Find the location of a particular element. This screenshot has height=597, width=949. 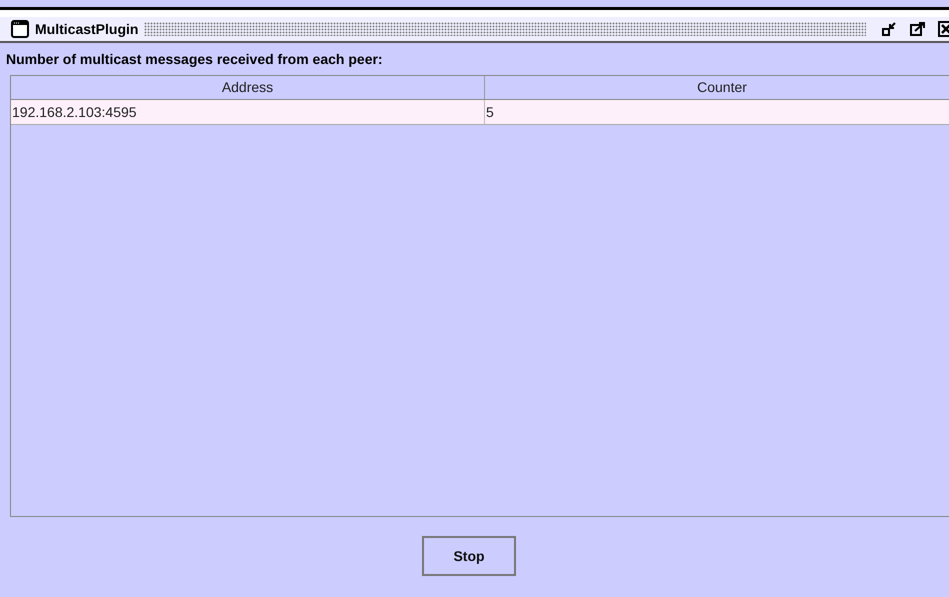

stop-button: Stop is located at coordinates (469, 556).